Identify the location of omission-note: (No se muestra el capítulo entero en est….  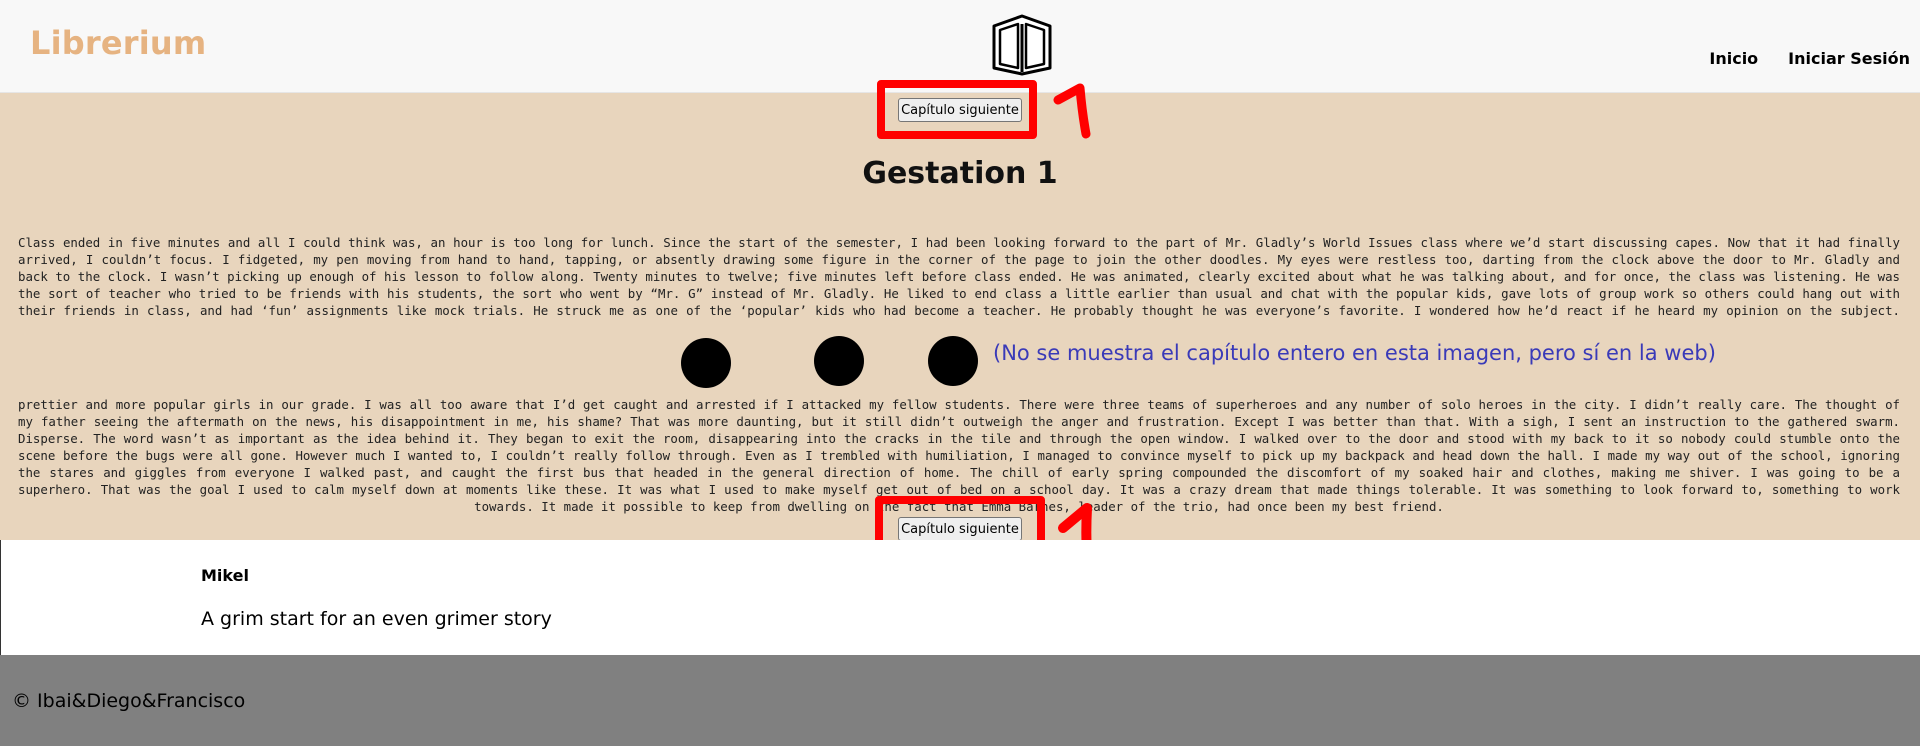
(1354, 353).